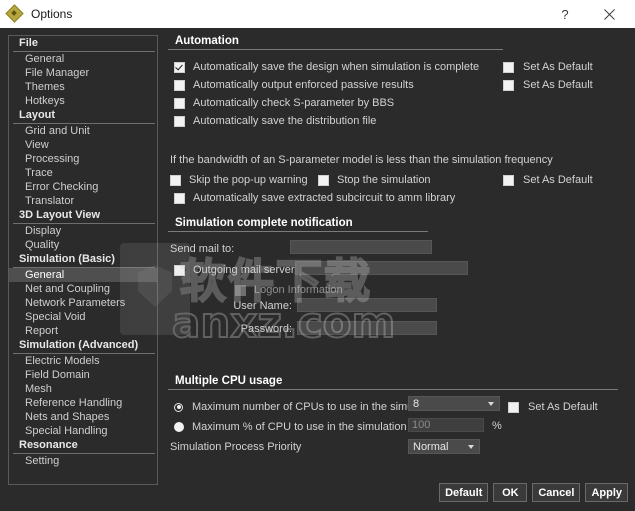 This screenshot has width=635, height=511. Describe the element at coordinates (83, 389) in the screenshot. I see `sidebar-item-mesh: Mesh` at that location.